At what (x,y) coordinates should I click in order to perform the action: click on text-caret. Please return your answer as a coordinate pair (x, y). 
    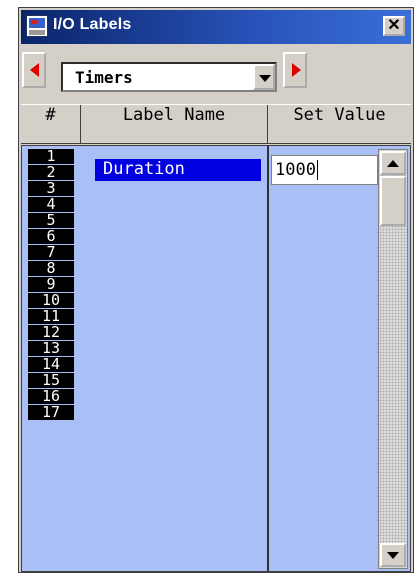
    Looking at the image, I should click on (317, 170).